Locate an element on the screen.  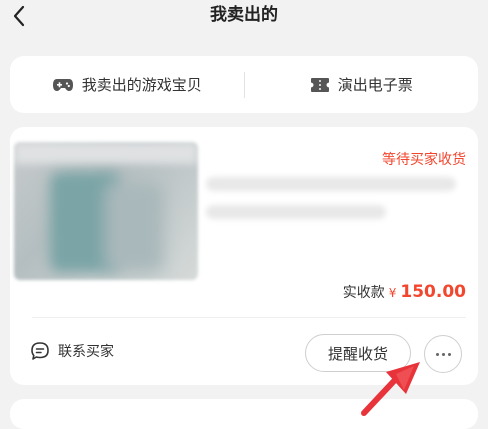
more-dots-icon is located at coordinates (437, 354).